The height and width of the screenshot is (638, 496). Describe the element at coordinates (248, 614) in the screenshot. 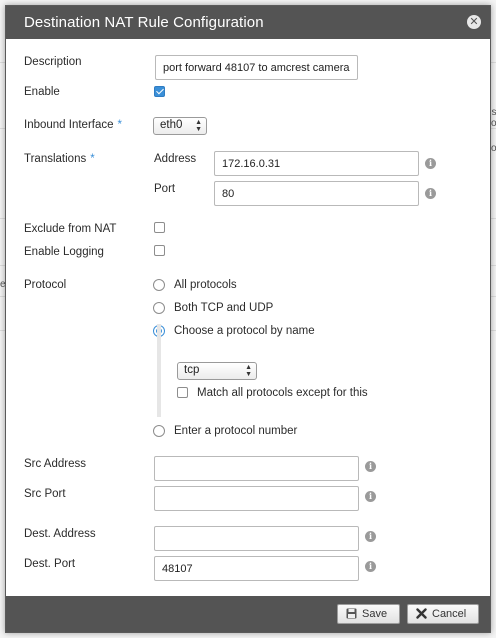

I see `dialog-footer: Save Cancel` at that location.